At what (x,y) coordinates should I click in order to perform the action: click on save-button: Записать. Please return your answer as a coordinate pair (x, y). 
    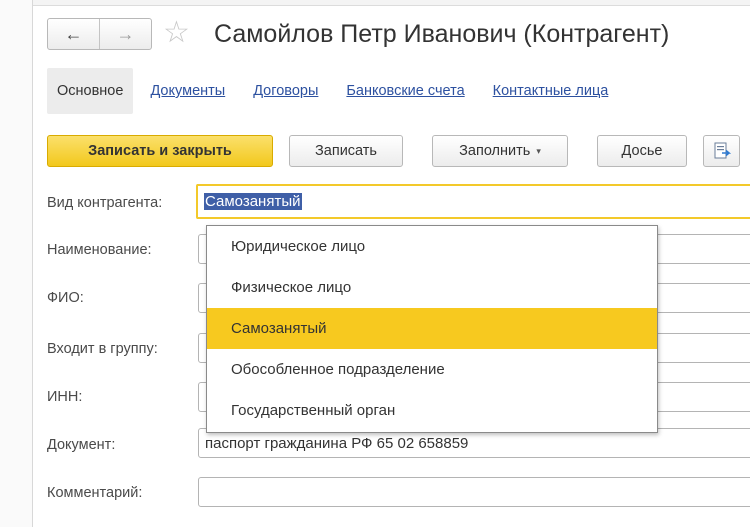
    Looking at the image, I should click on (346, 151).